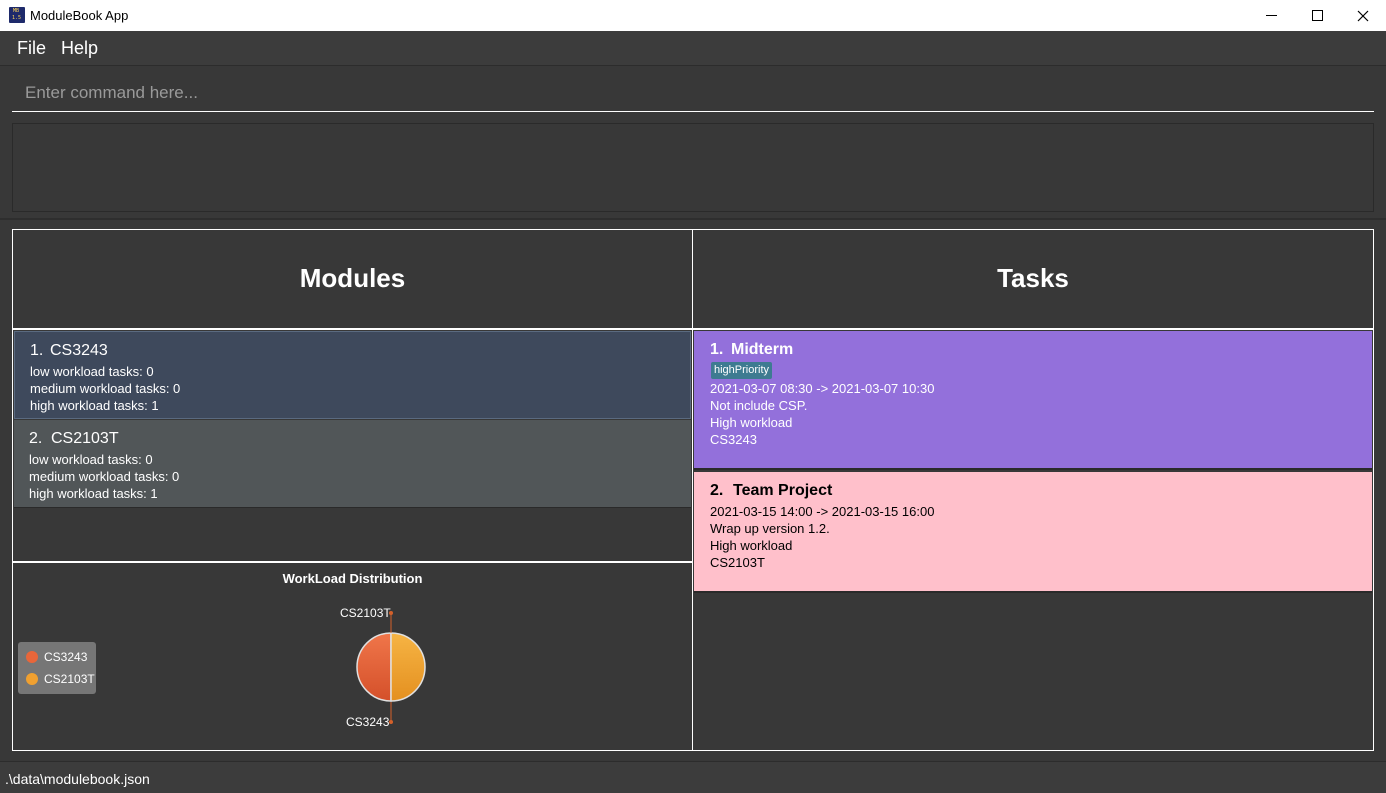 The width and height of the screenshot is (1386, 793). Describe the element at coordinates (717, 349) in the screenshot. I see `task-index: 1.` at that location.